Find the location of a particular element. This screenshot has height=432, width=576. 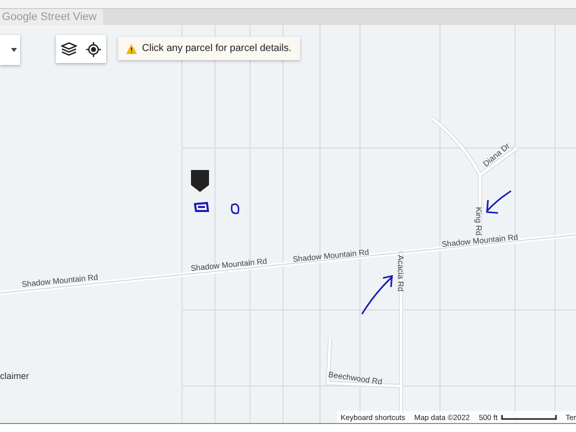

road-label: Beechwood Rd is located at coordinates (355, 378).